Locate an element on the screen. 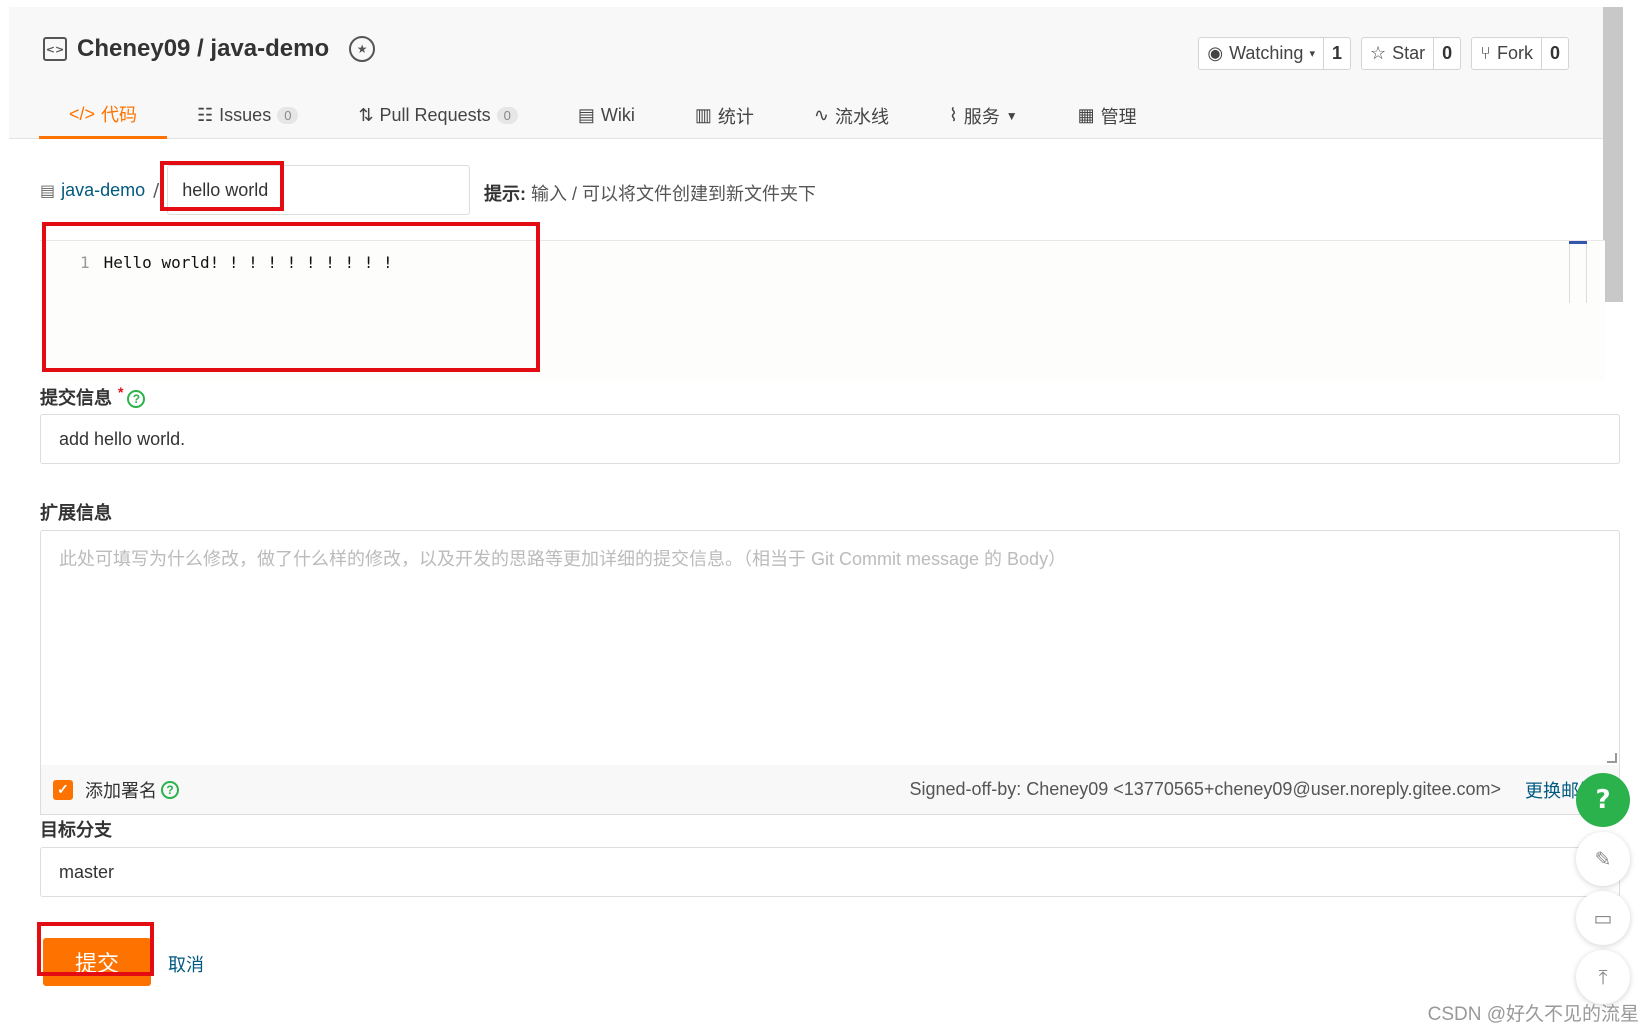 The width and height of the screenshot is (1651, 1032). cancel-link: 取消 is located at coordinates (186, 964).